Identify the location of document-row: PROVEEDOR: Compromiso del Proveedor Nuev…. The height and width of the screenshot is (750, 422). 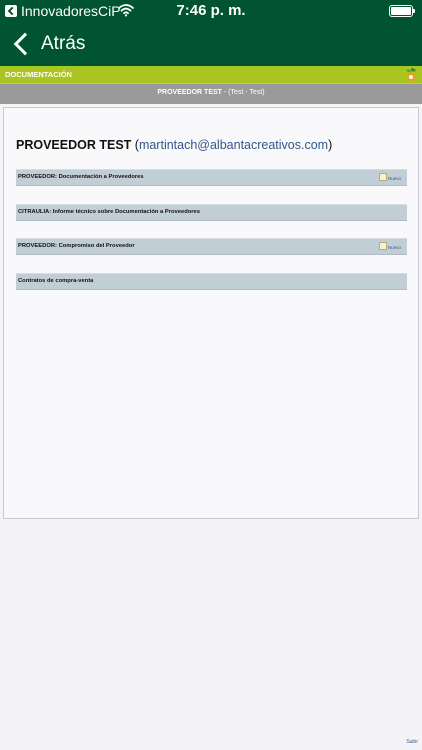
(211, 246).